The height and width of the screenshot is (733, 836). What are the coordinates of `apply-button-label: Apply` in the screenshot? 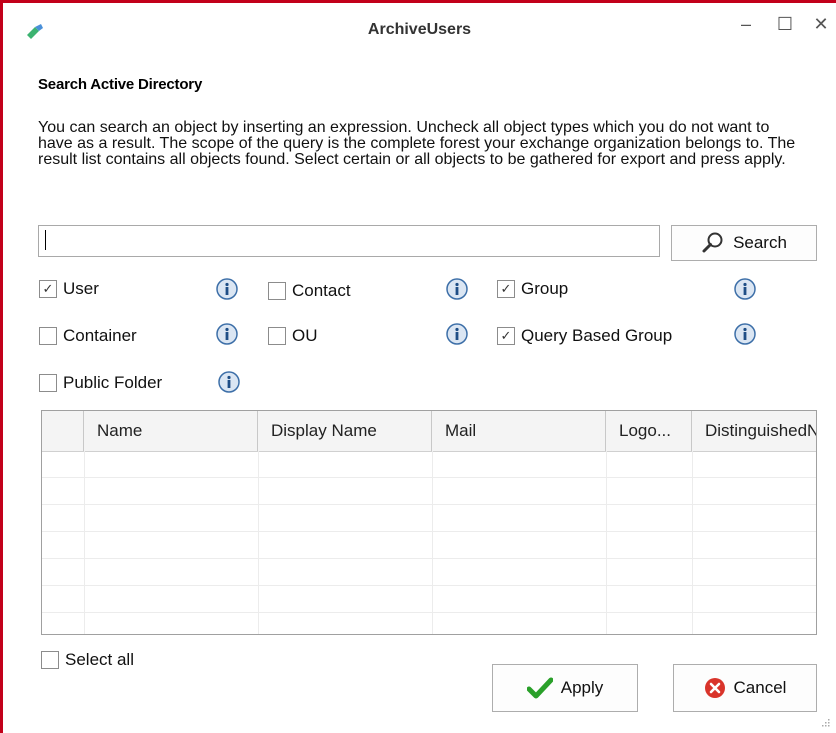 It's located at (582, 687).